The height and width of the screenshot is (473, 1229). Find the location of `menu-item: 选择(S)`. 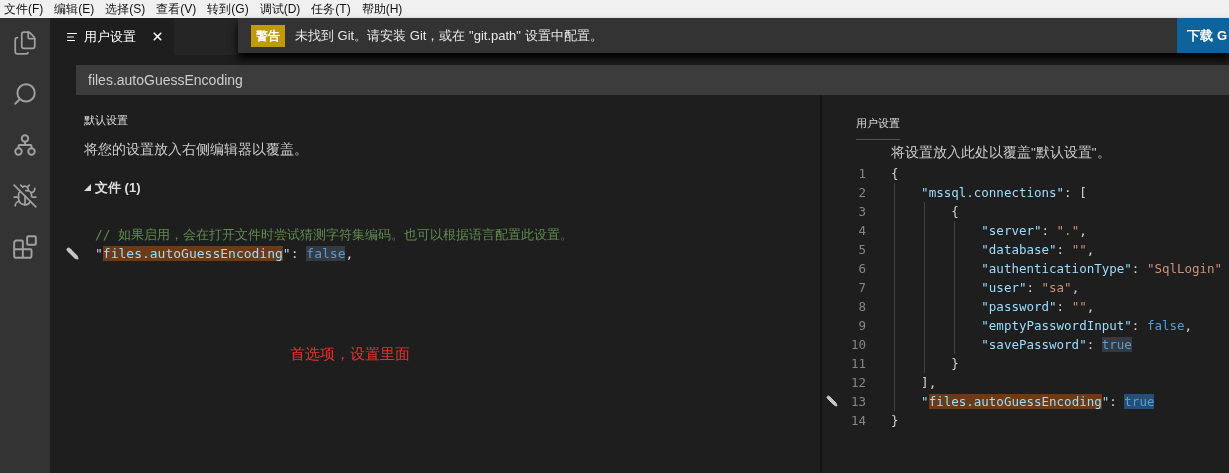

menu-item: 选择(S) is located at coordinates (125, 9).